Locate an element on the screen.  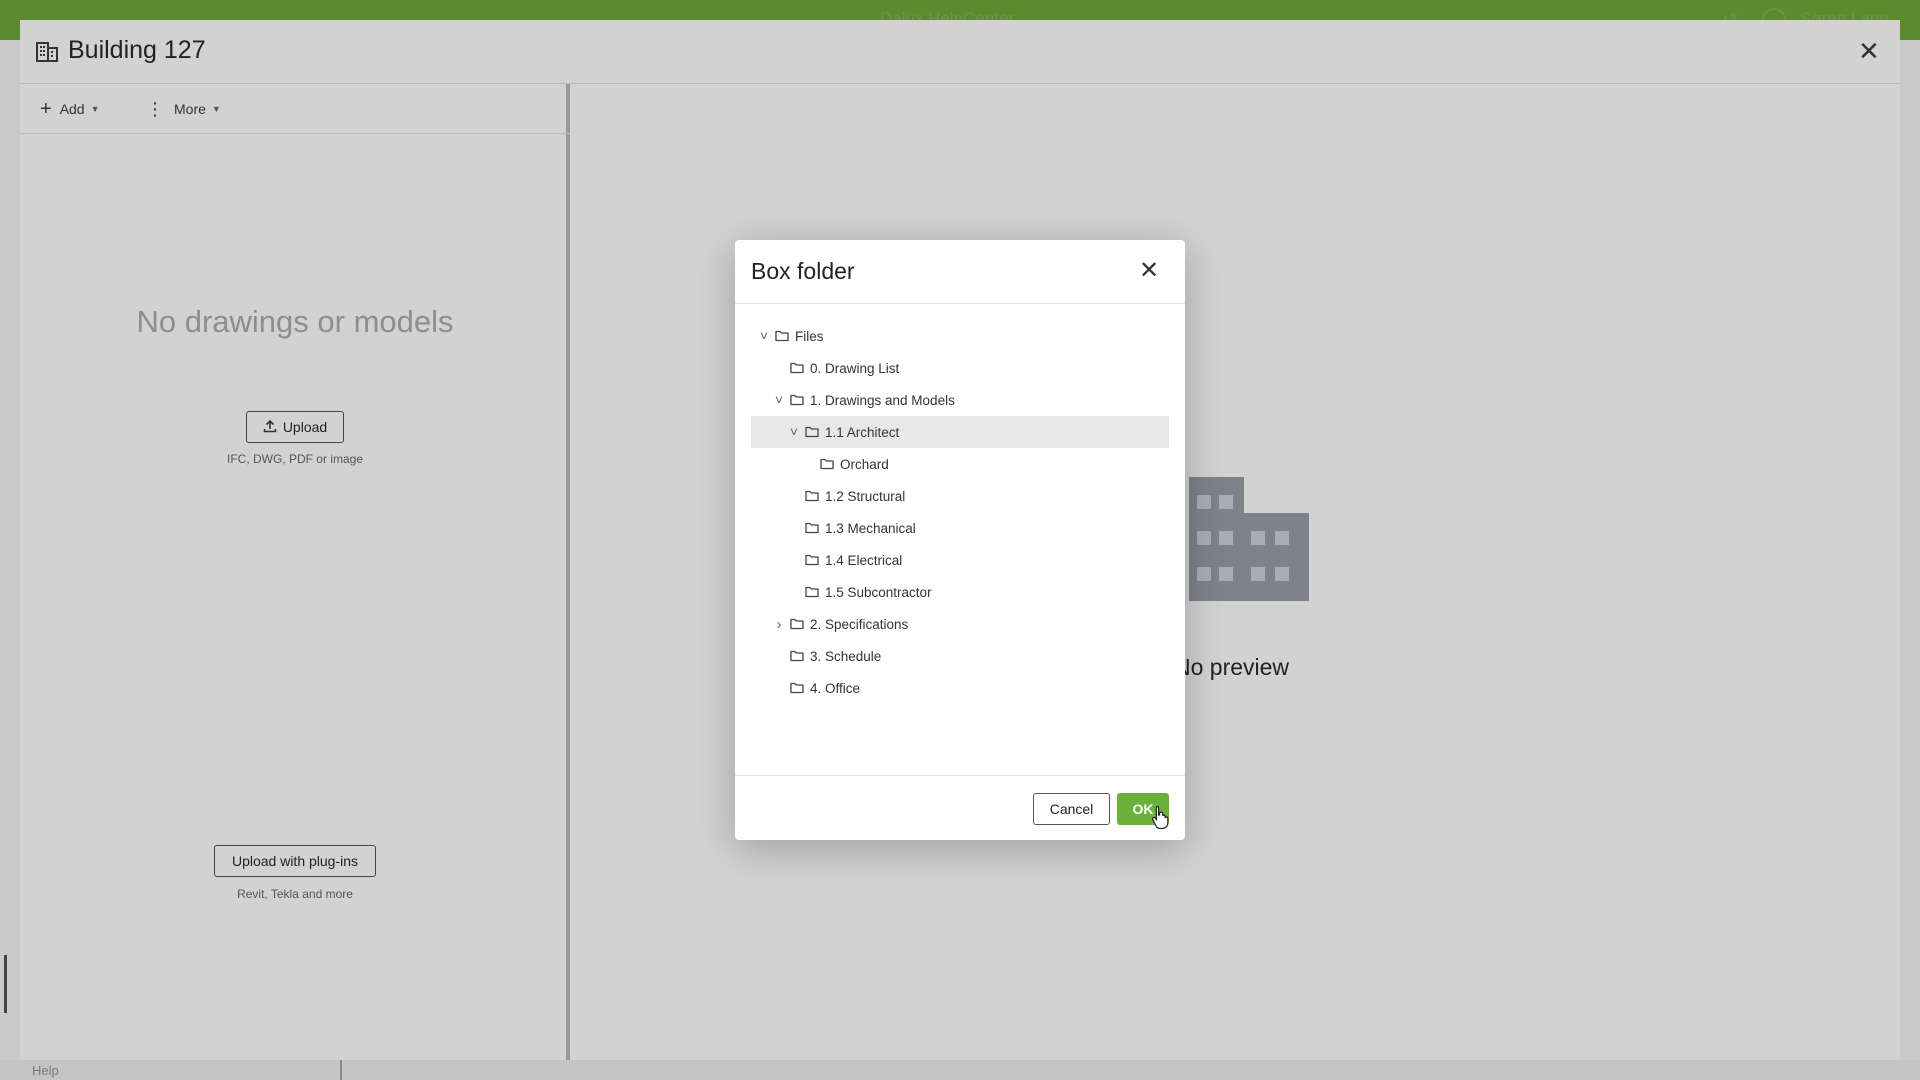
cancel-button: Cancel is located at coordinates (1071, 809).